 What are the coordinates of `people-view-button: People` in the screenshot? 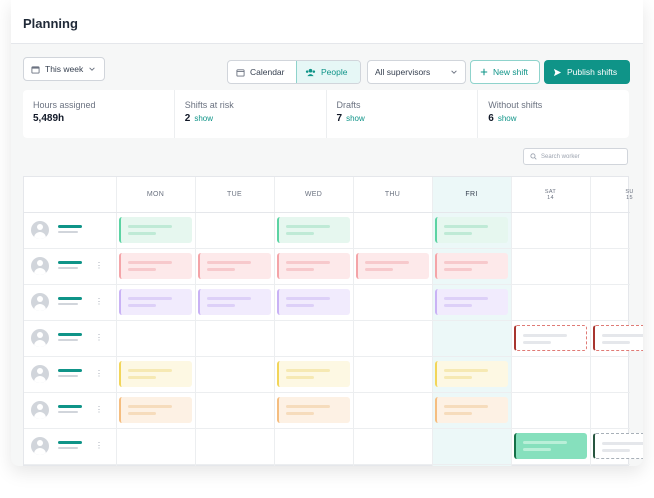 It's located at (328, 72).